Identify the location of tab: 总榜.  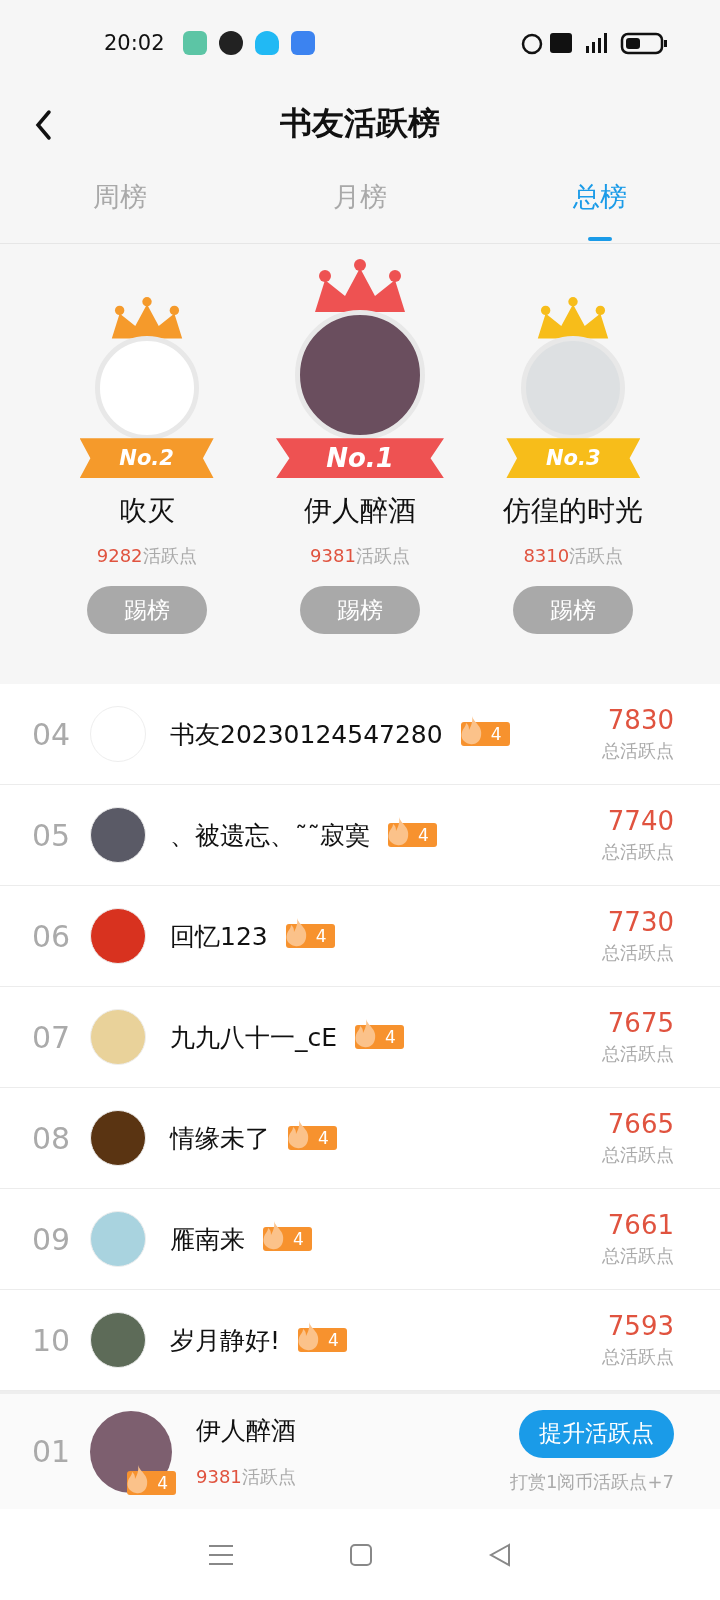
(600, 202).